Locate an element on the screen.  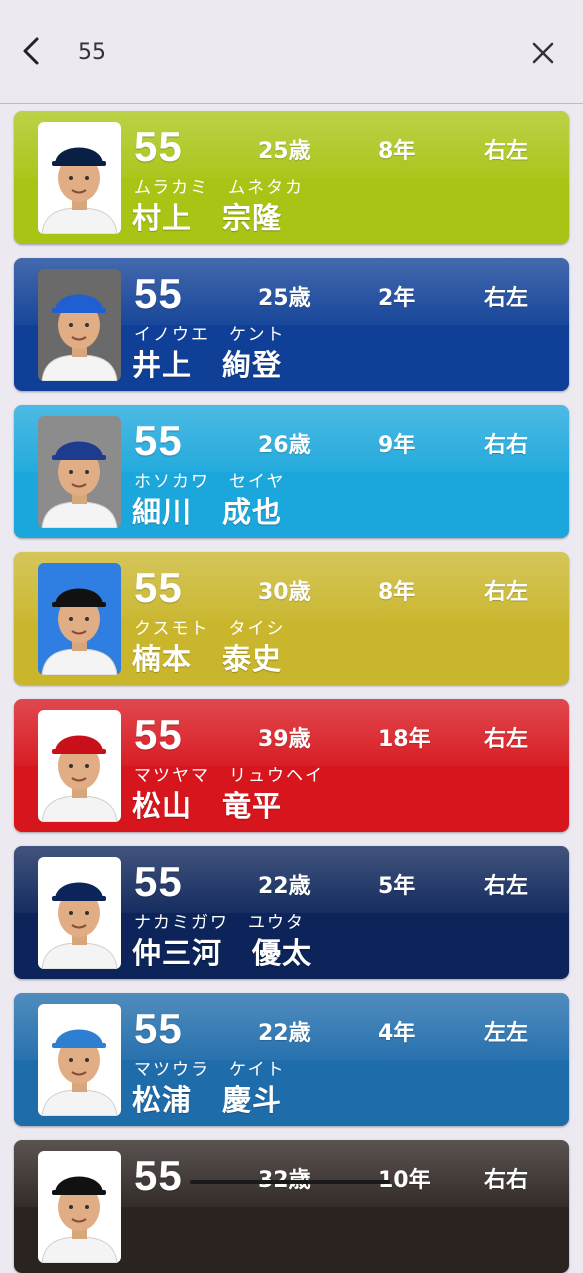
player-card: 55 30歳 8年 右左 クスモト タイシ 楠本 泰史 is located at coordinates (291, 618).